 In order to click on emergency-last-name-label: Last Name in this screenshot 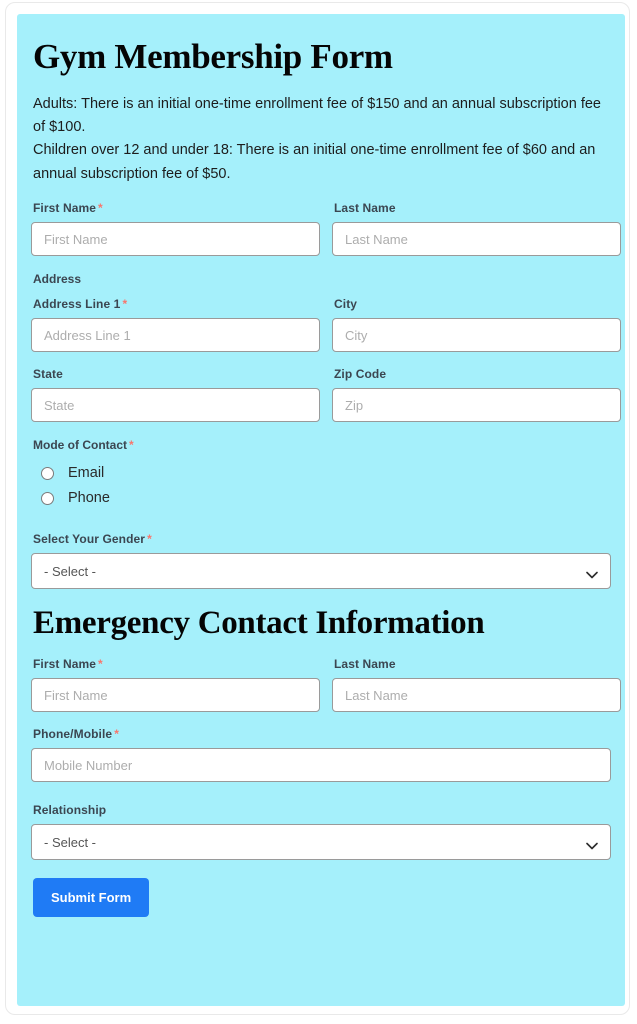, I will do `click(365, 664)`.